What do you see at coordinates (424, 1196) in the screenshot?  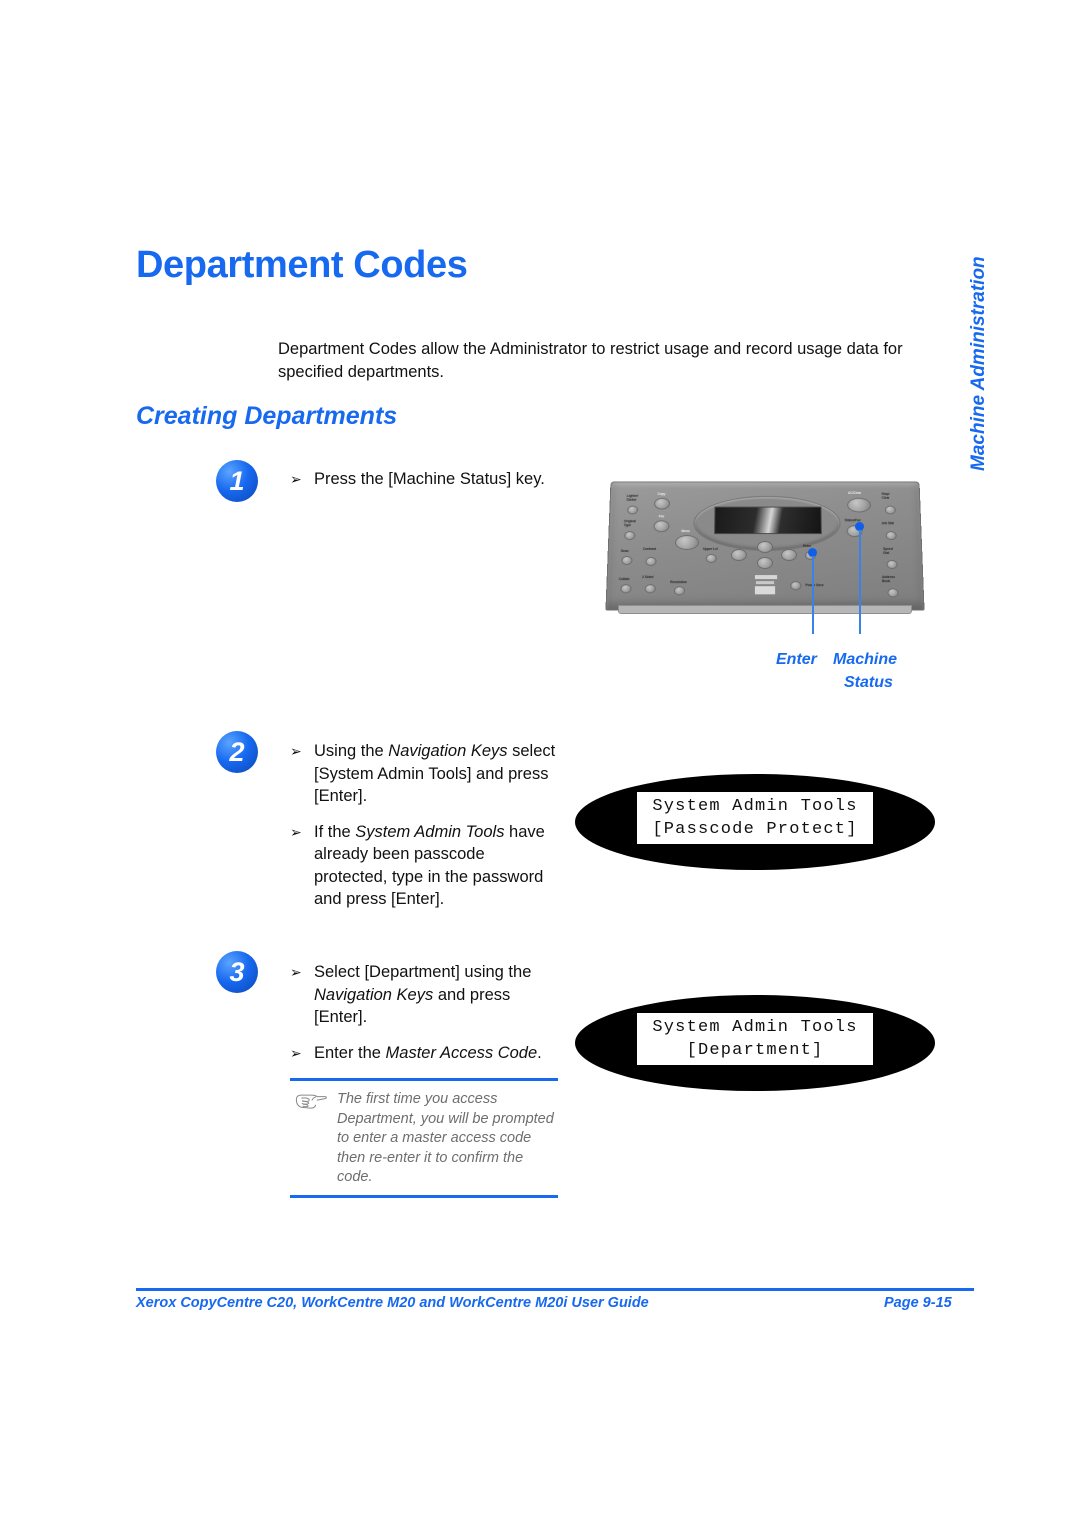 I see `note-bottom-rule` at bounding box center [424, 1196].